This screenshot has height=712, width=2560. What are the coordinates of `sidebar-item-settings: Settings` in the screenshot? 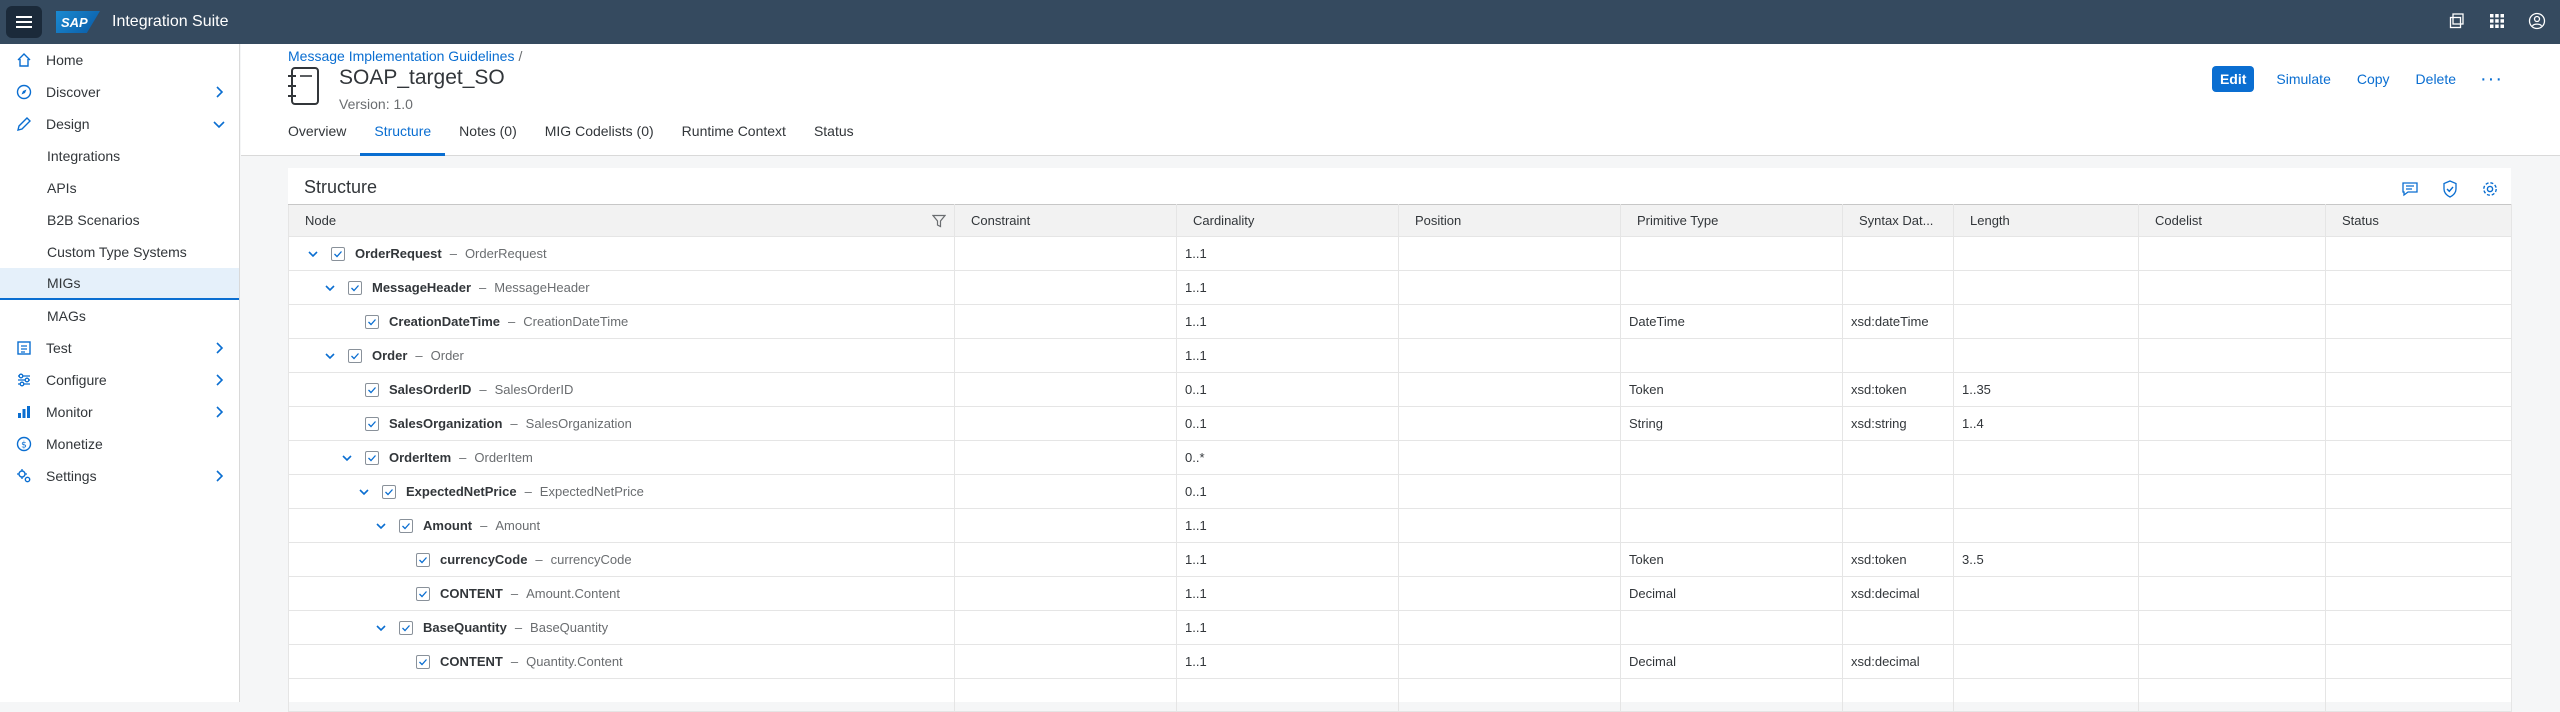 It's located at (119, 476).